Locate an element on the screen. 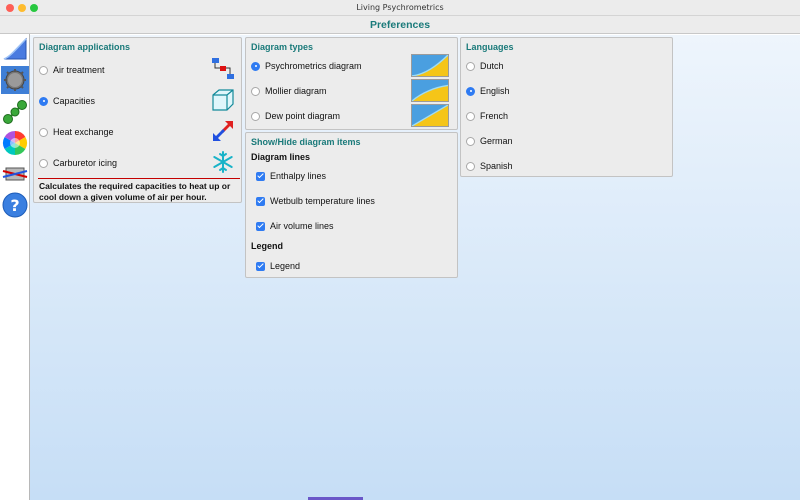  heat-exchanger-icon is located at coordinates (15, 174).